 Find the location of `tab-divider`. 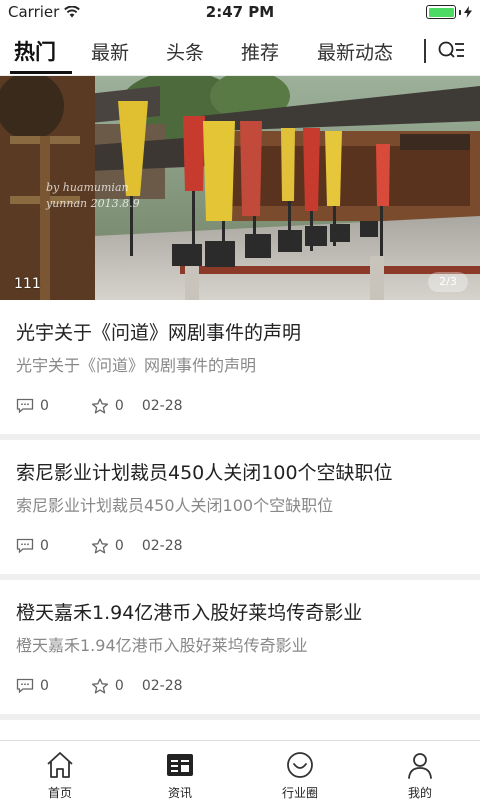

tab-divider is located at coordinates (425, 51).